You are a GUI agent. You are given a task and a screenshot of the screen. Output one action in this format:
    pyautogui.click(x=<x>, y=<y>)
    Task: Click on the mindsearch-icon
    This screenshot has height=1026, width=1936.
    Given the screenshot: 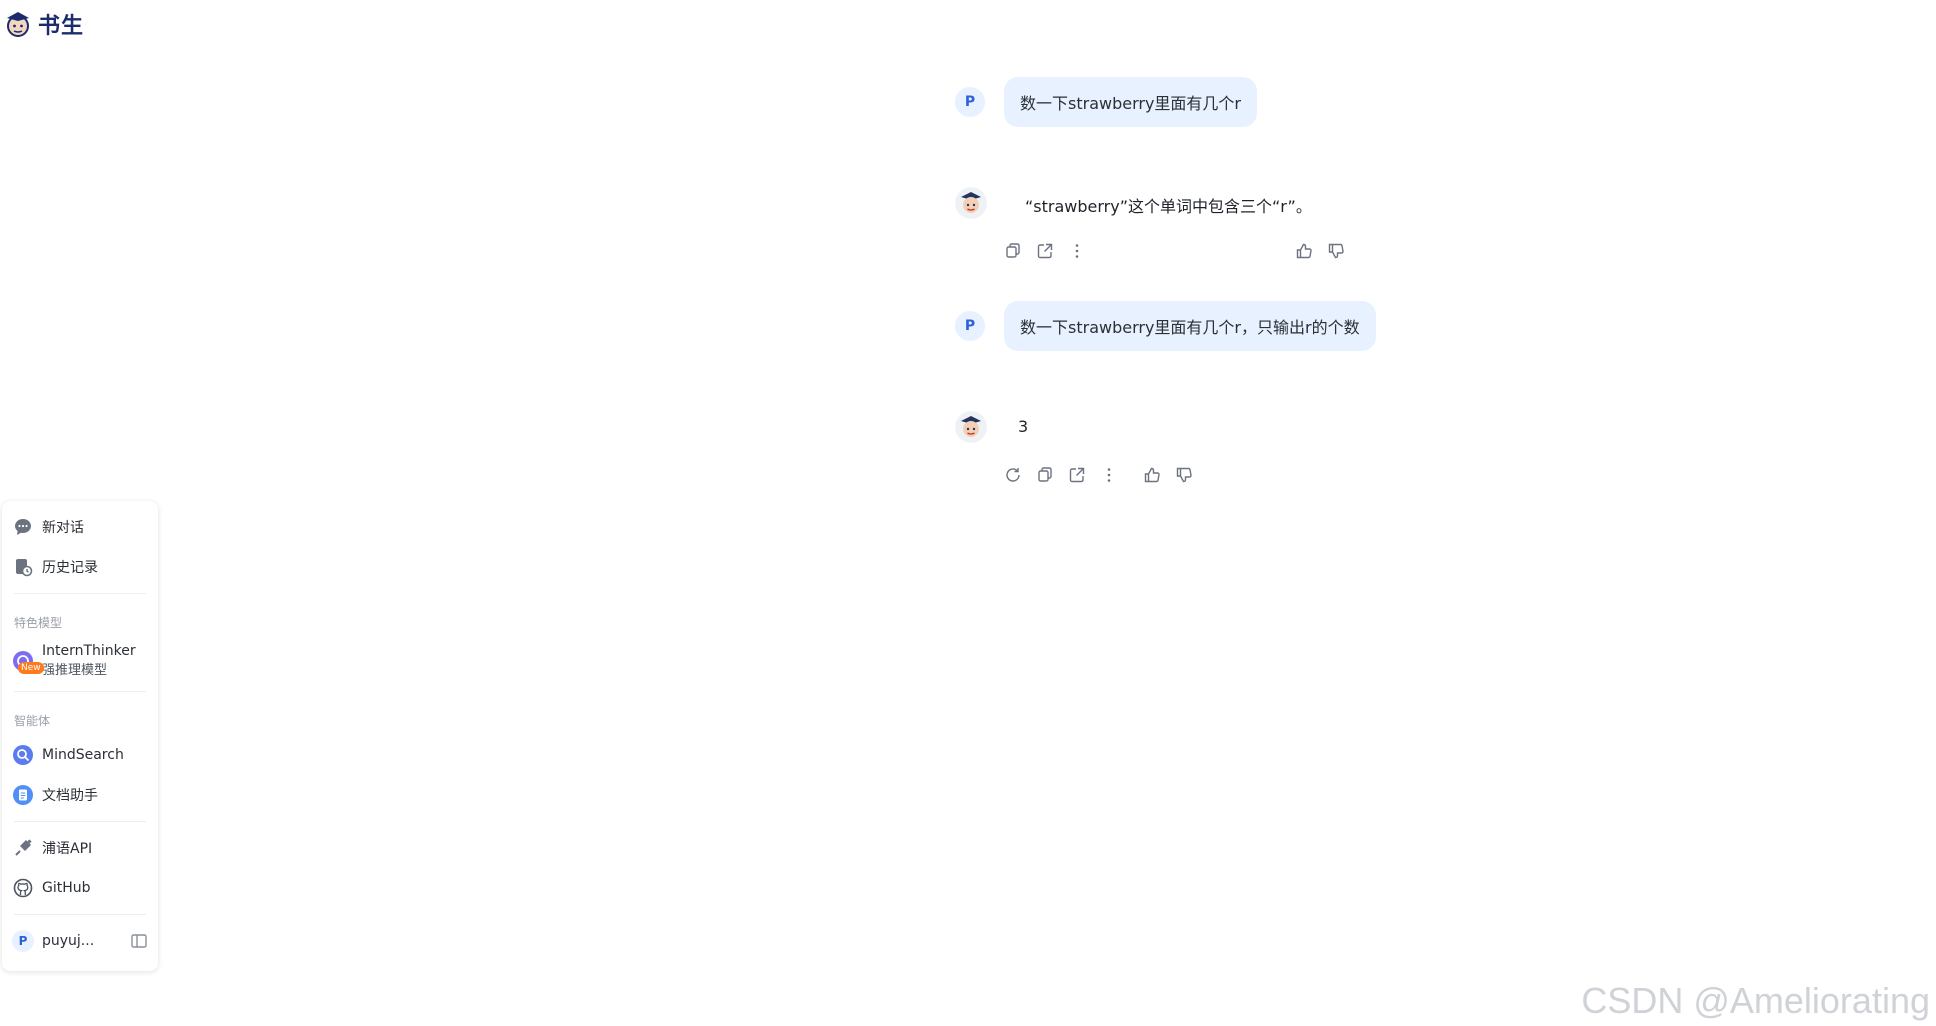 What is the action you would take?
    pyautogui.click(x=23, y=755)
    